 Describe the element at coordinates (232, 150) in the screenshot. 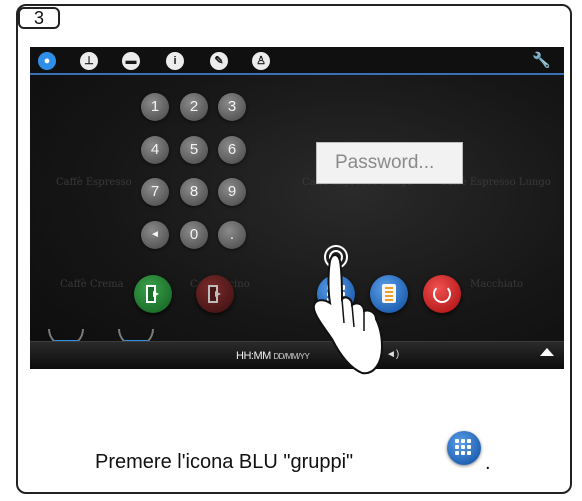

I see `keypad-key-6: 6` at that location.